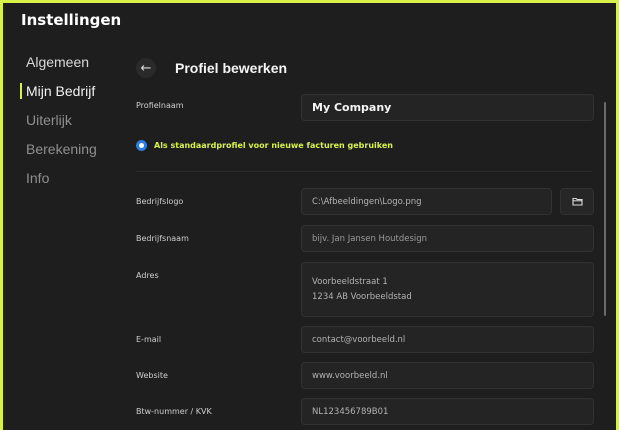 The image size is (619, 430). What do you see at coordinates (362, 296) in the screenshot?
I see `address-line-2: 1234 AB Voorbeeldstad` at bounding box center [362, 296].